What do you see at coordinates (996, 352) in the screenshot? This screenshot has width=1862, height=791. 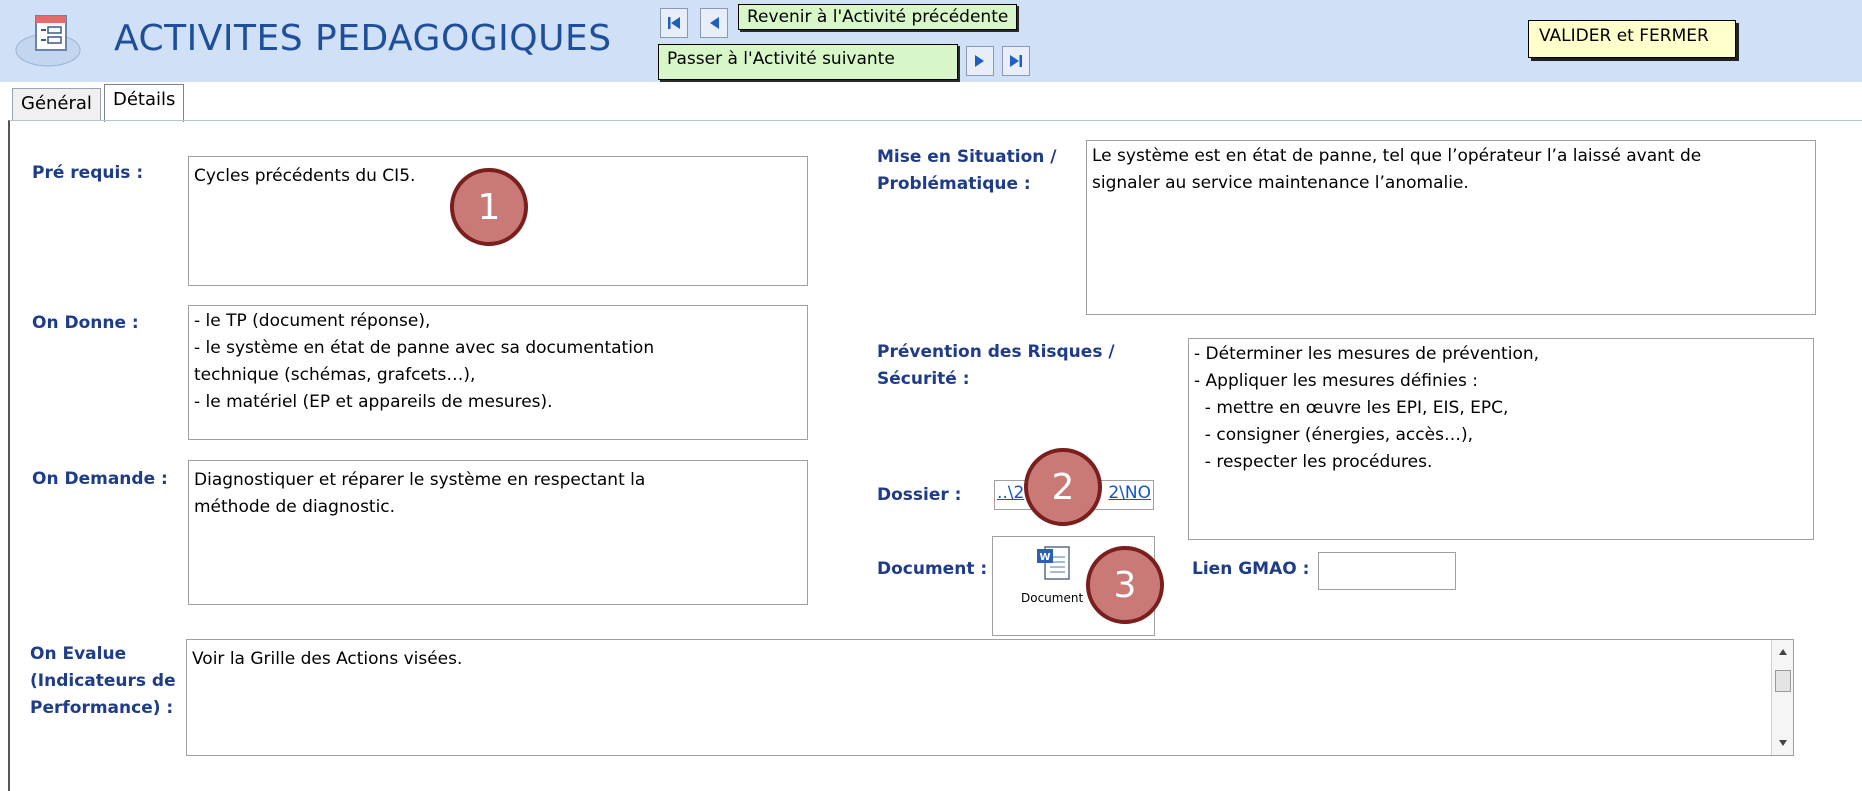 I see `prevention-label-line: Prévention des Risques /` at bounding box center [996, 352].